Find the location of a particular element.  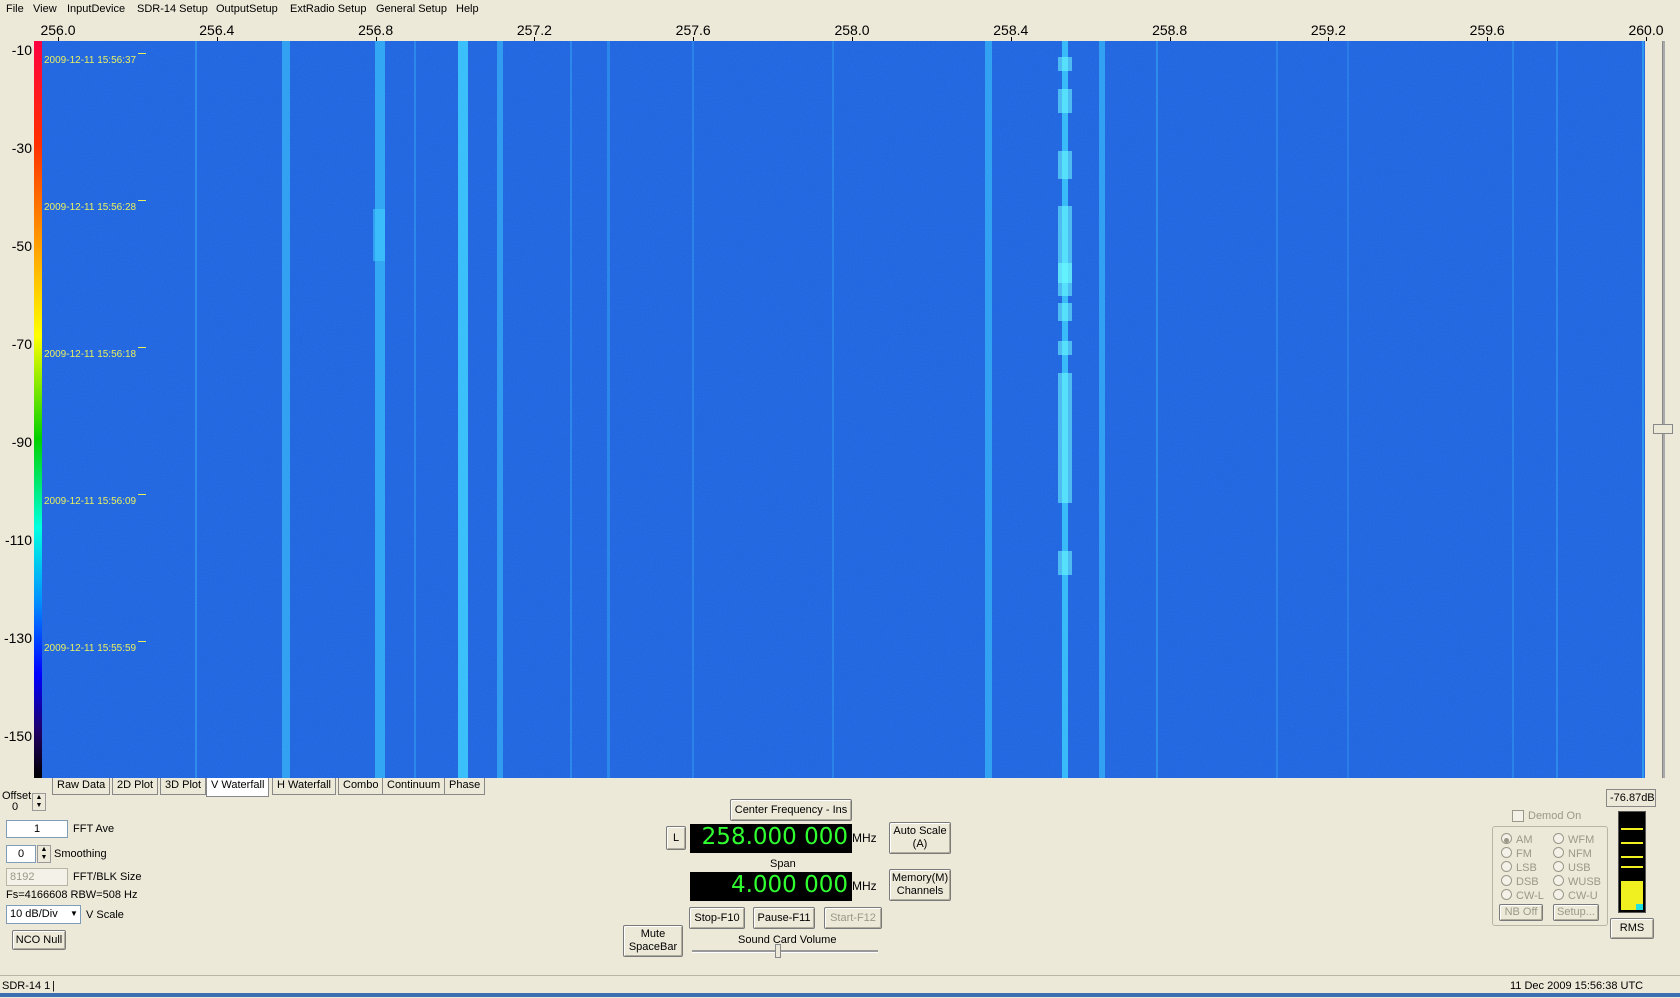

mode-usb-radio: USB is located at coordinates (1572, 867).